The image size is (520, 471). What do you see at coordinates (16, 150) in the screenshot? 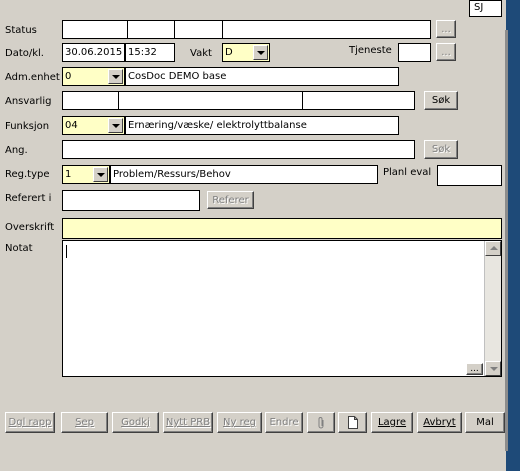
I see `ang-label: Ang.` at bounding box center [16, 150].